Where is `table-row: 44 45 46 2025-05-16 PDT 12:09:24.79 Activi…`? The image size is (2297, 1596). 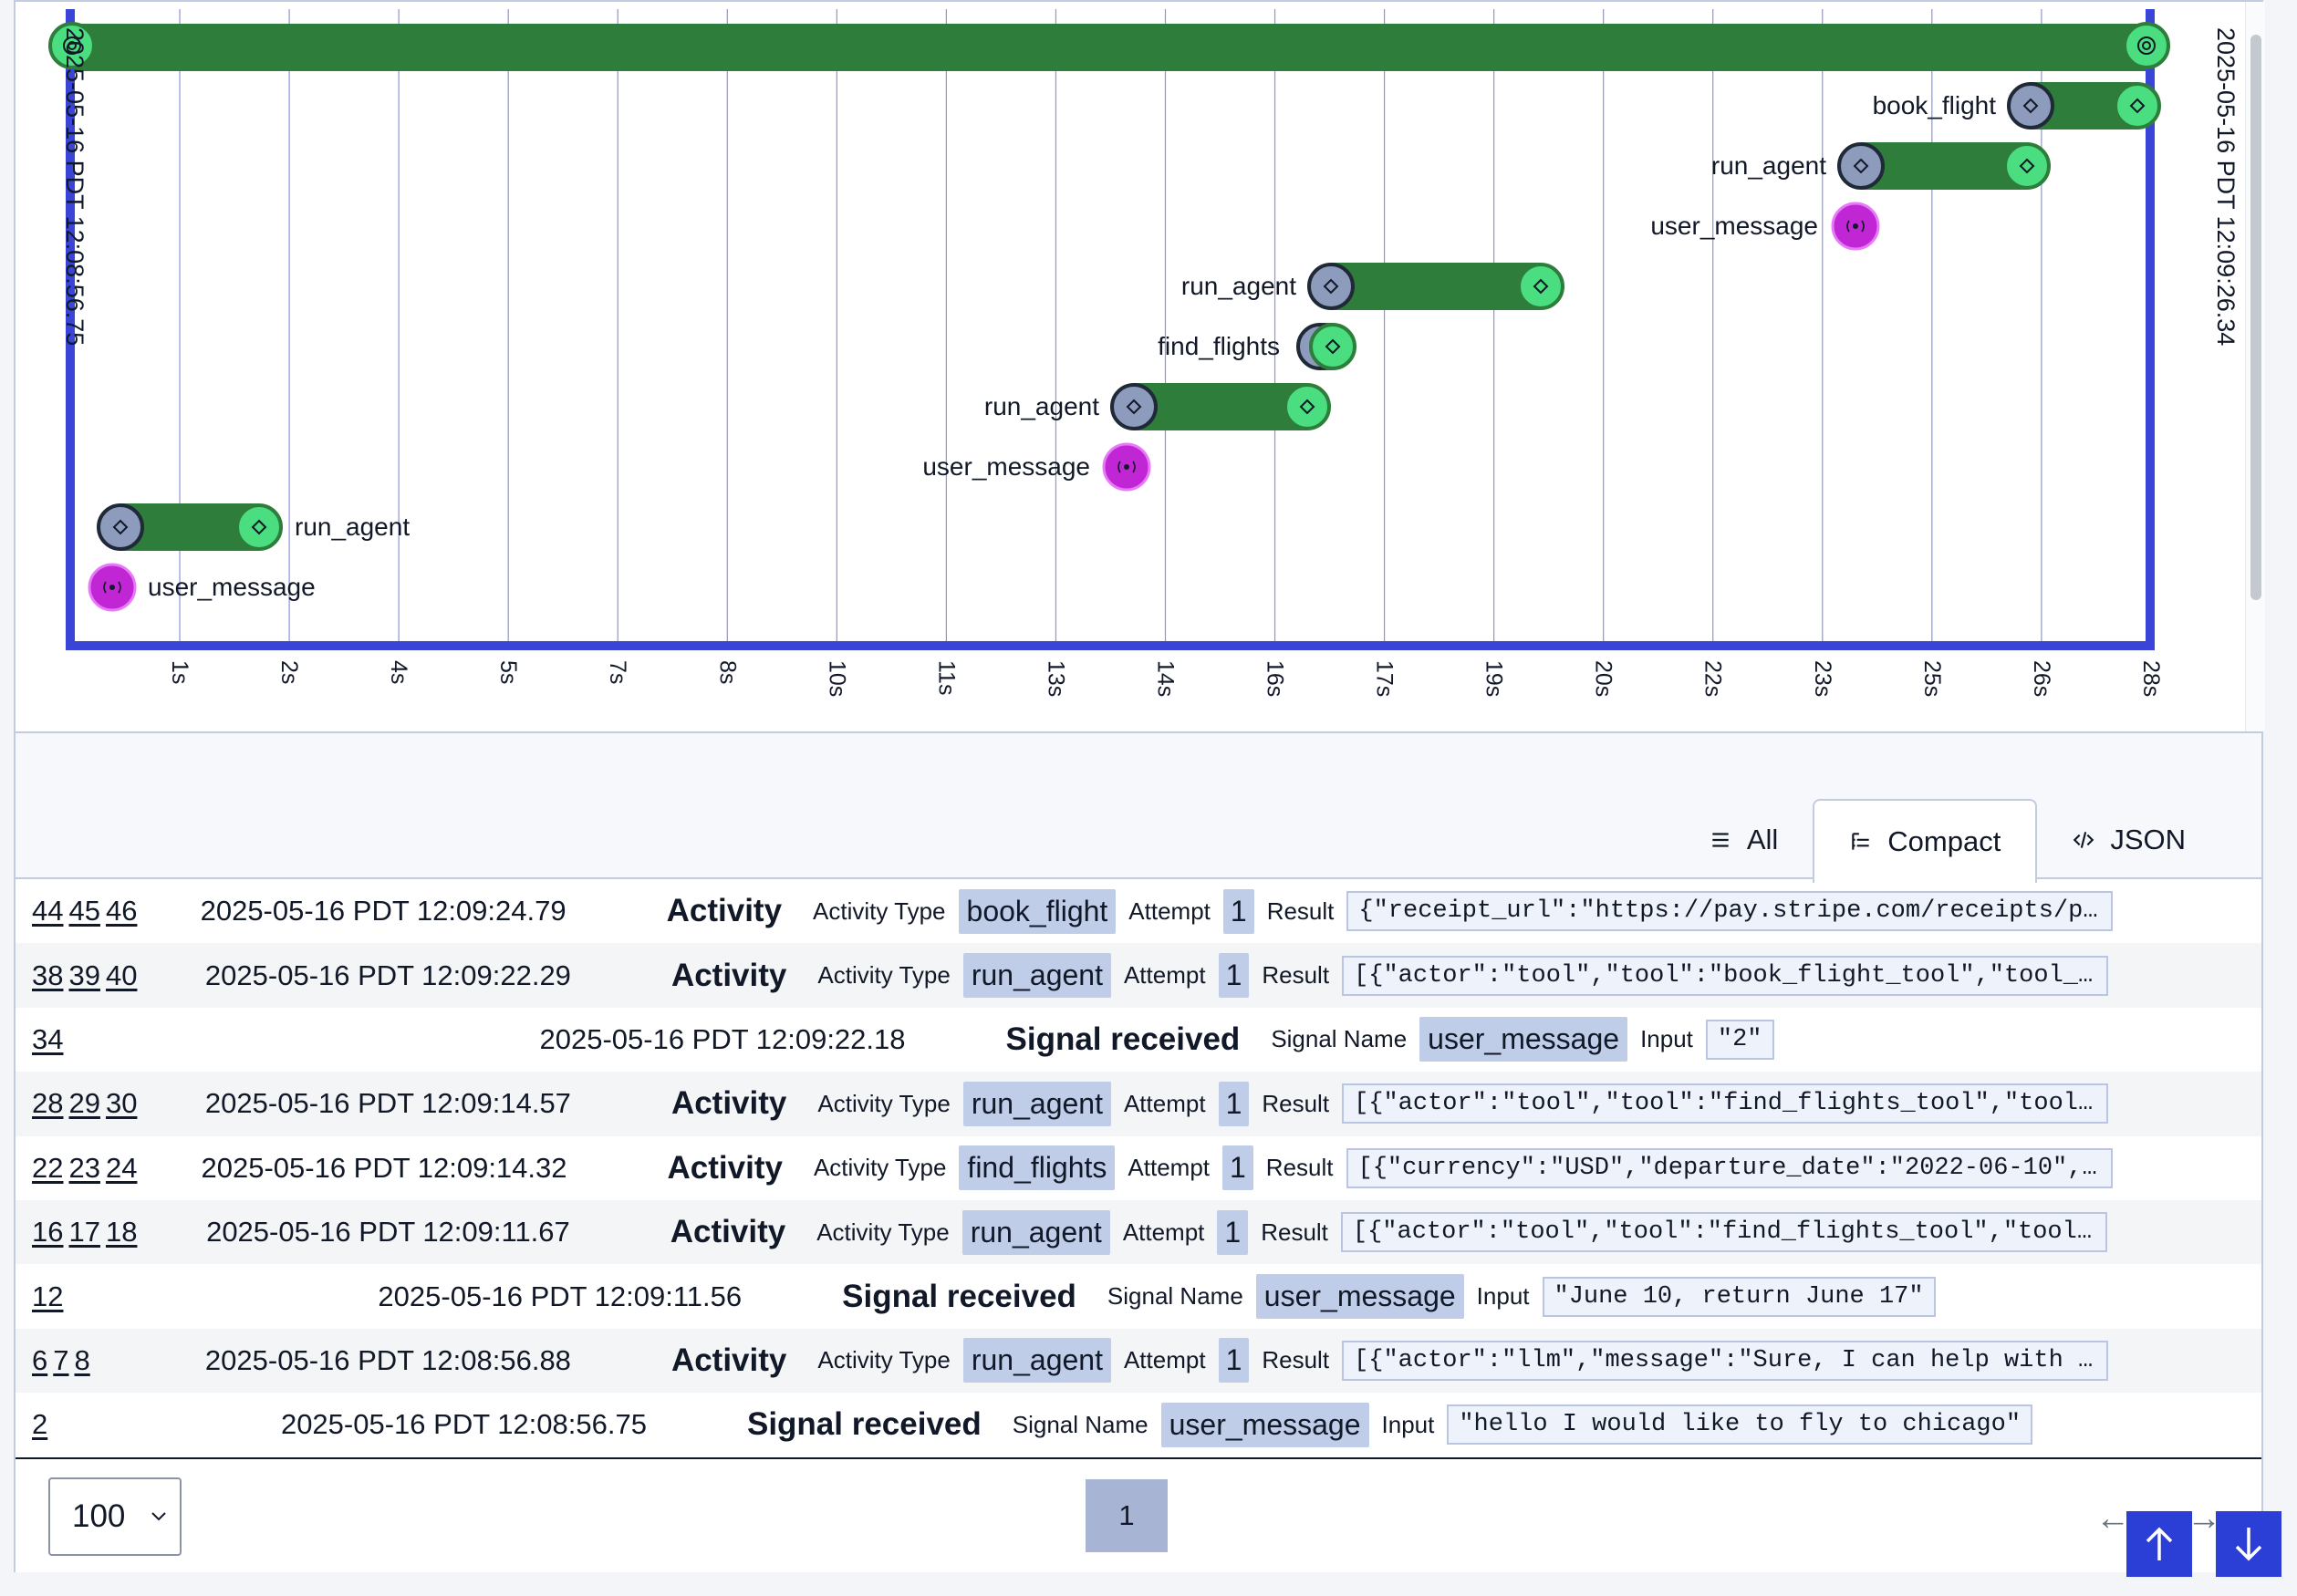
table-row: 44 45 46 2025-05-16 PDT 12:09:24.79 Activi… is located at coordinates (1138, 911).